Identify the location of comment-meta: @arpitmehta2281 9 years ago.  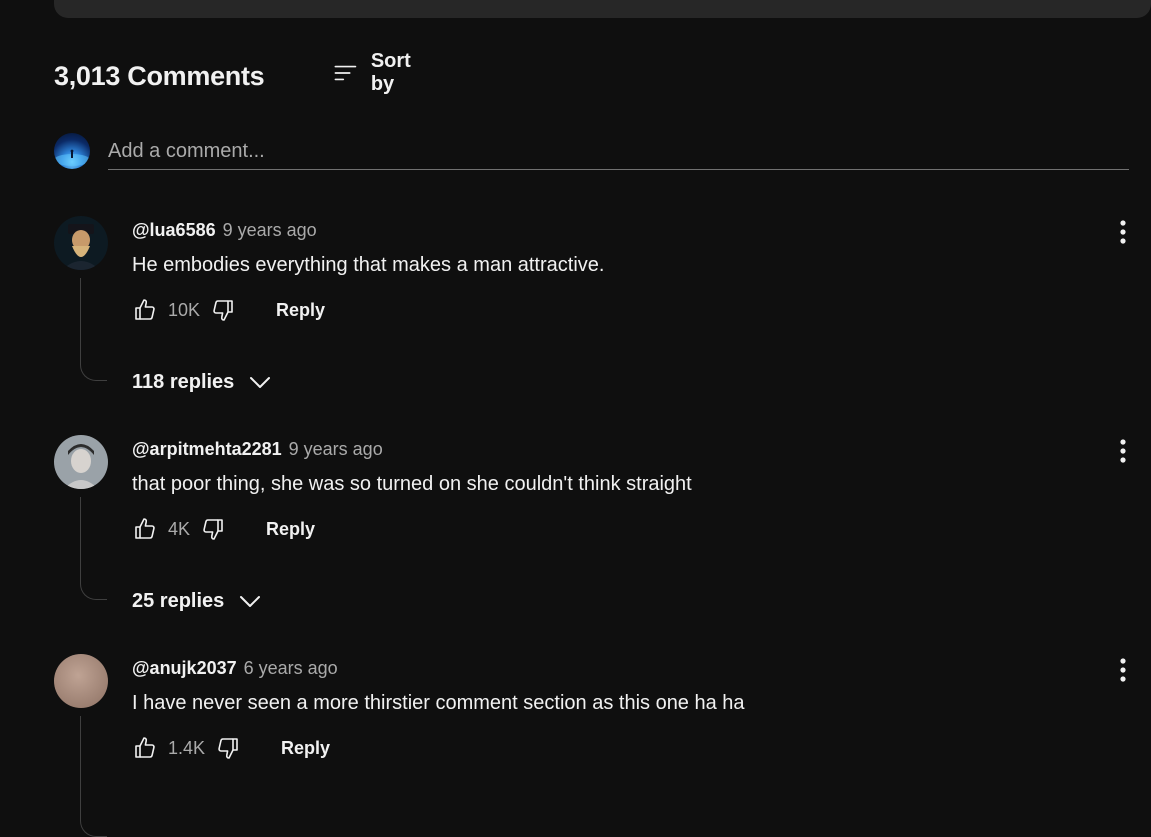
(257, 449).